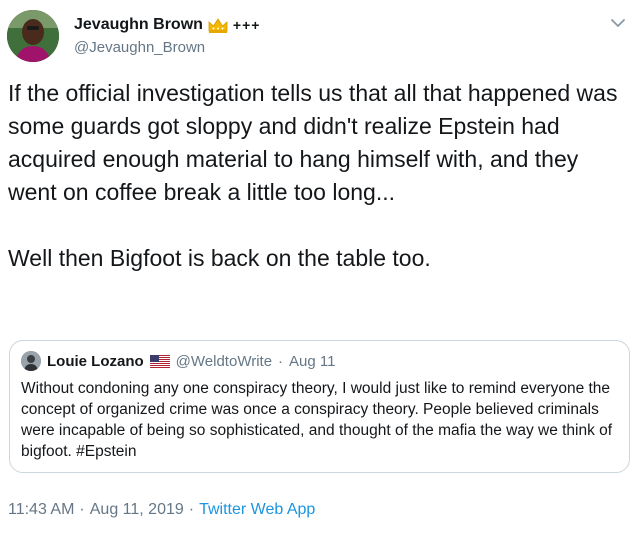  What do you see at coordinates (246, 25) in the screenshot?
I see `name-suffix: +++` at bounding box center [246, 25].